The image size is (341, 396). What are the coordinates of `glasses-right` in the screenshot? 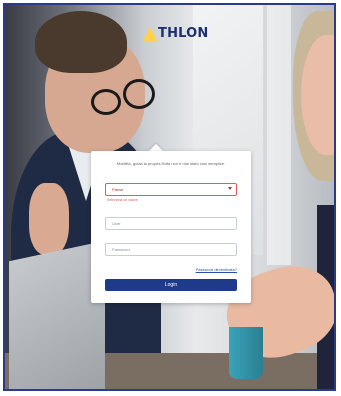 It's located at (139, 94).